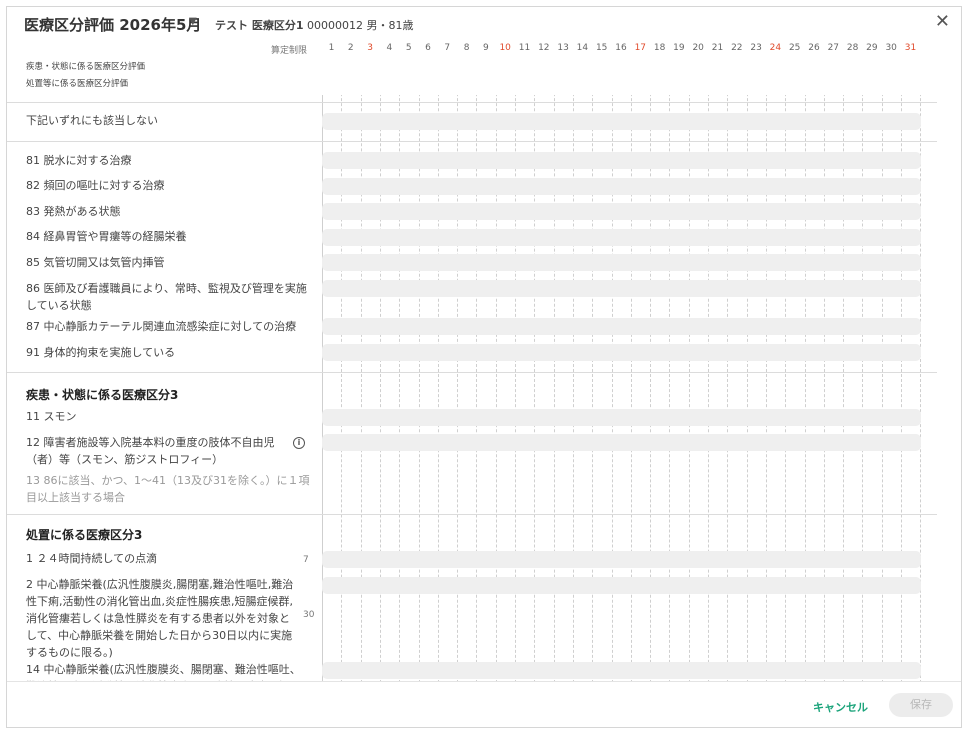  What do you see at coordinates (486, 48) in the screenshot?
I see `day-9: 9` at bounding box center [486, 48].